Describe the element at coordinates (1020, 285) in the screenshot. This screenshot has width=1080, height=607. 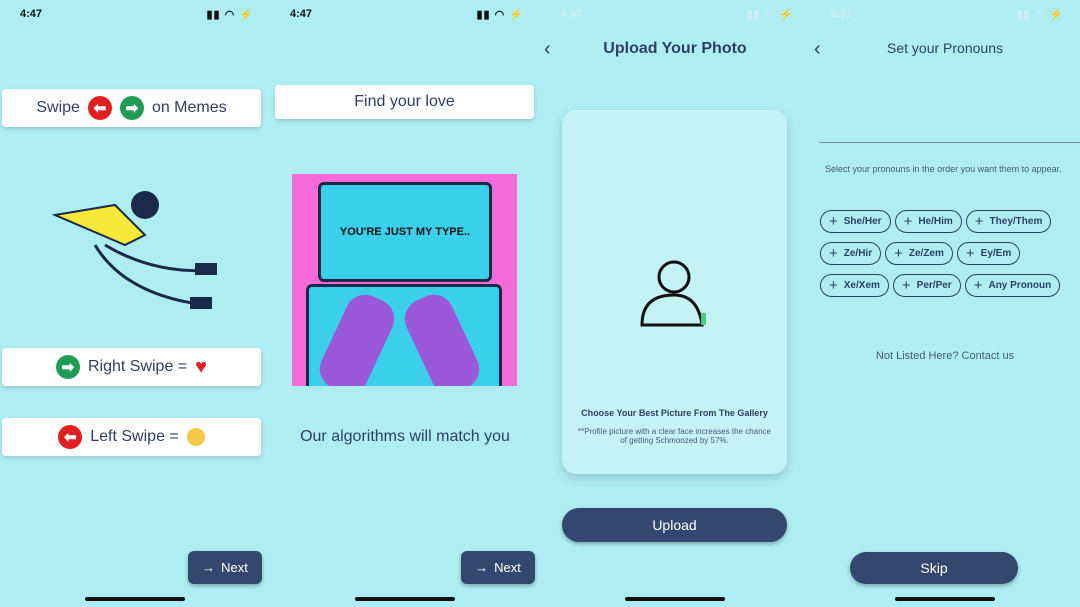
I see `chip-label: Any Pronoun` at that location.